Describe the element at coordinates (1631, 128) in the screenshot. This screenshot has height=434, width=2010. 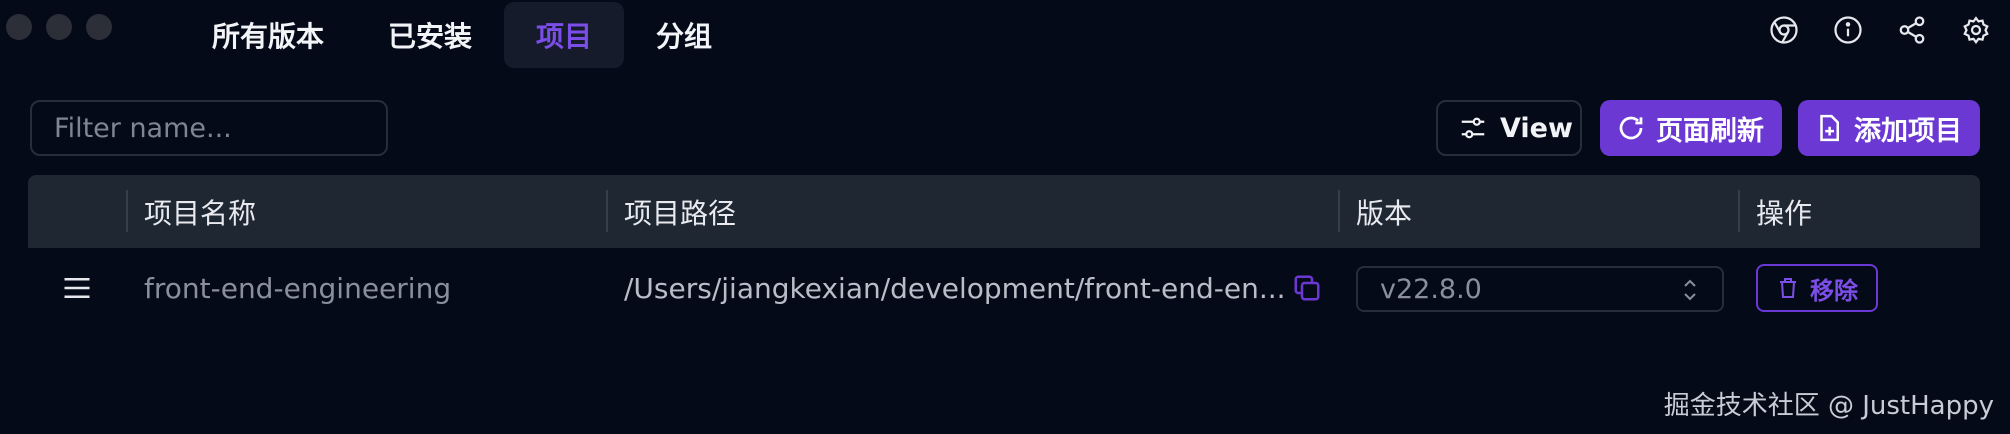
I see `refresh-icon` at that location.